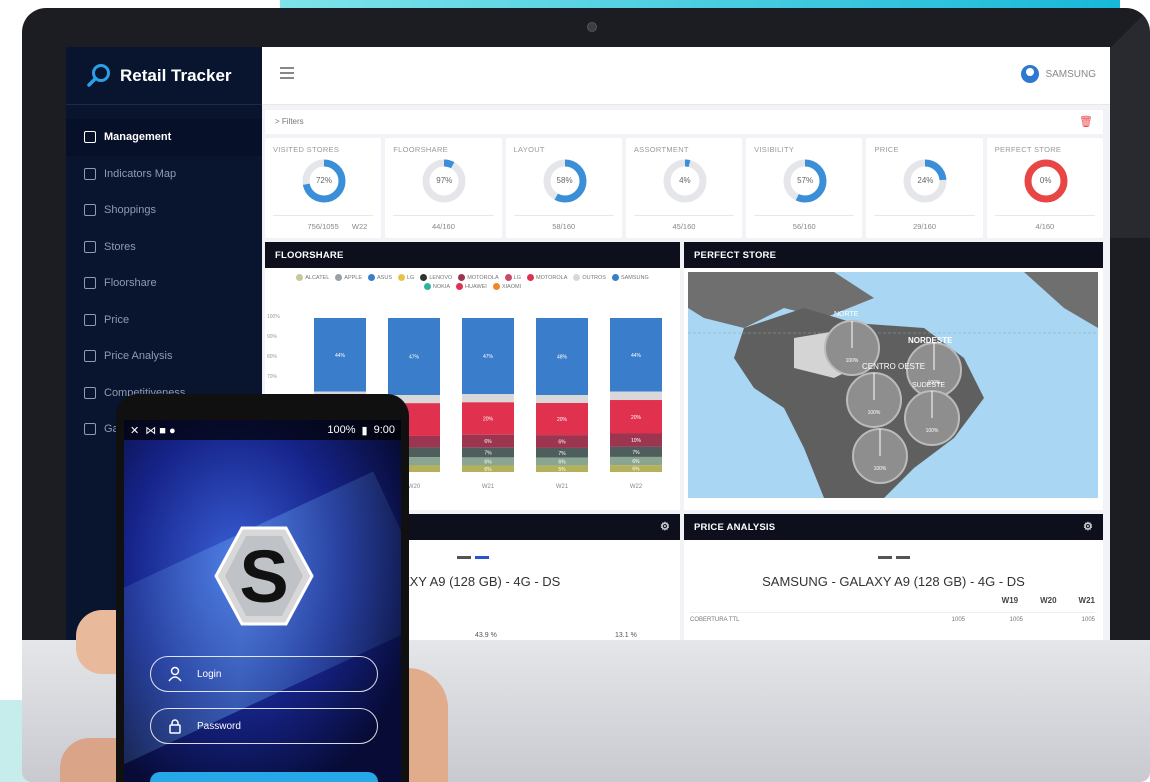  I want to click on sidebar-item-price: Price, so click(164, 320).